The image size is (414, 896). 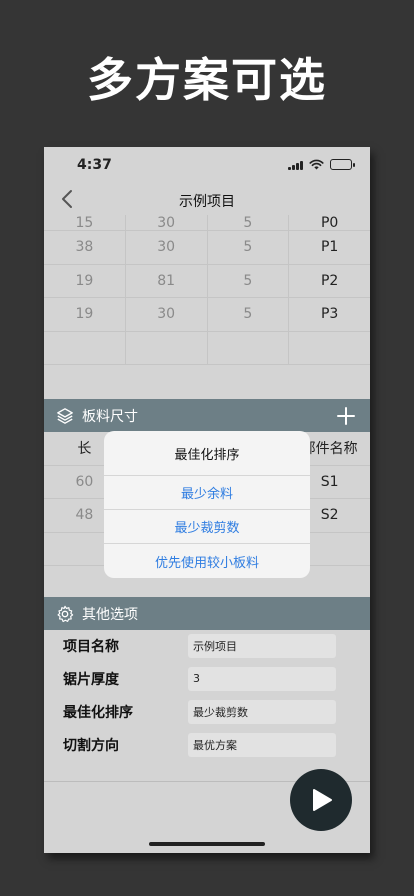 I want to click on status-bar: 4:37, so click(x=207, y=165).